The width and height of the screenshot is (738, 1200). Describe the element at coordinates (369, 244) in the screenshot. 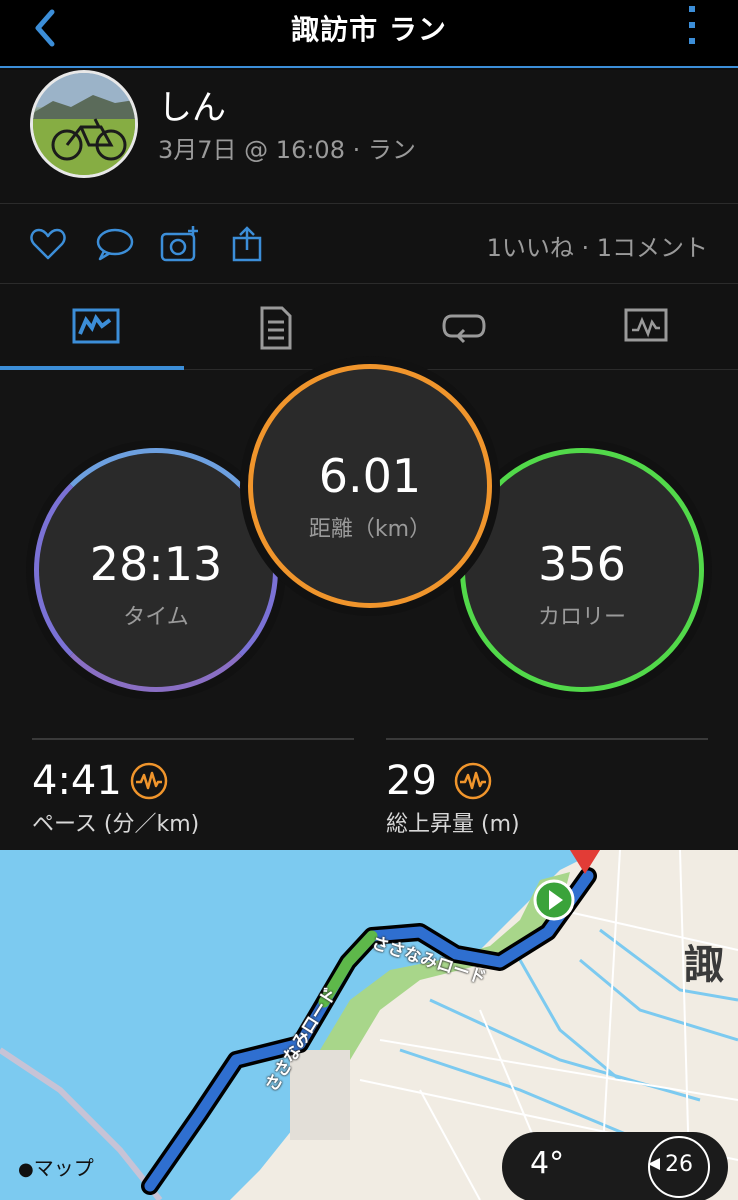

I see `social-actions: 1いいね · 1コメント` at that location.